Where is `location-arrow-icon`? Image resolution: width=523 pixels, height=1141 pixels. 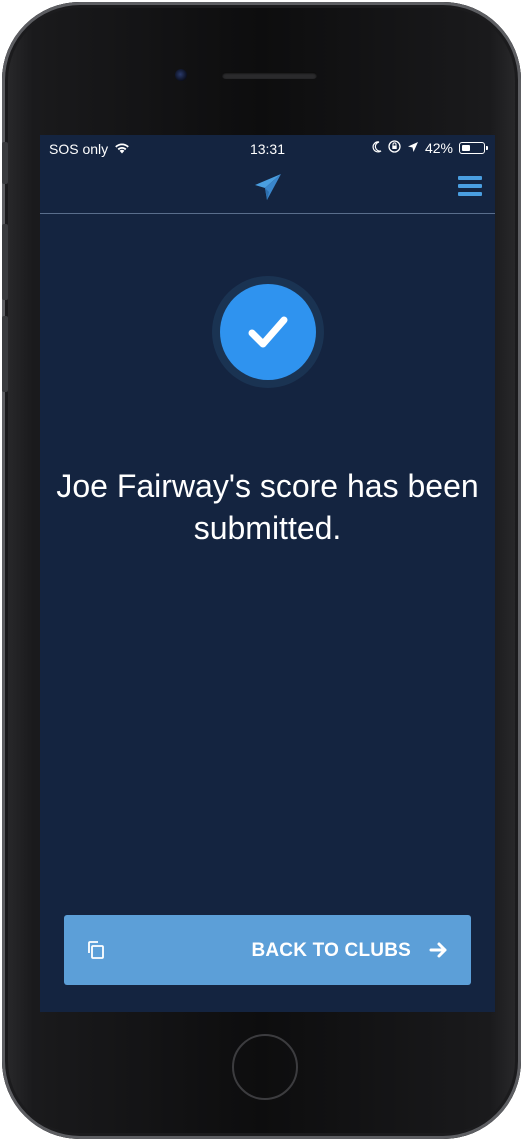
location-arrow-icon is located at coordinates (413, 148).